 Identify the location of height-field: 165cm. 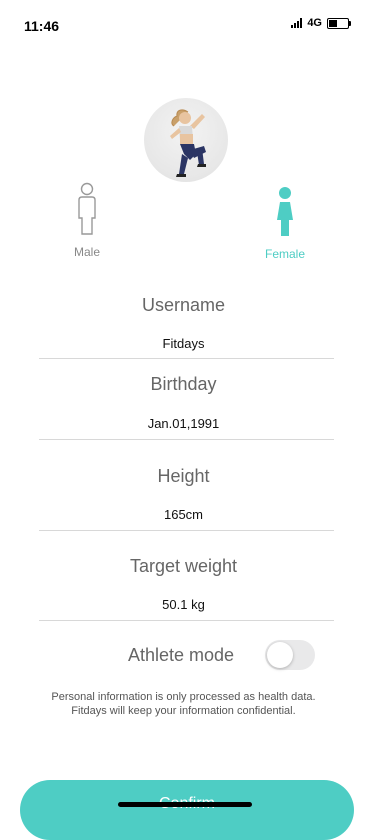
(183, 514).